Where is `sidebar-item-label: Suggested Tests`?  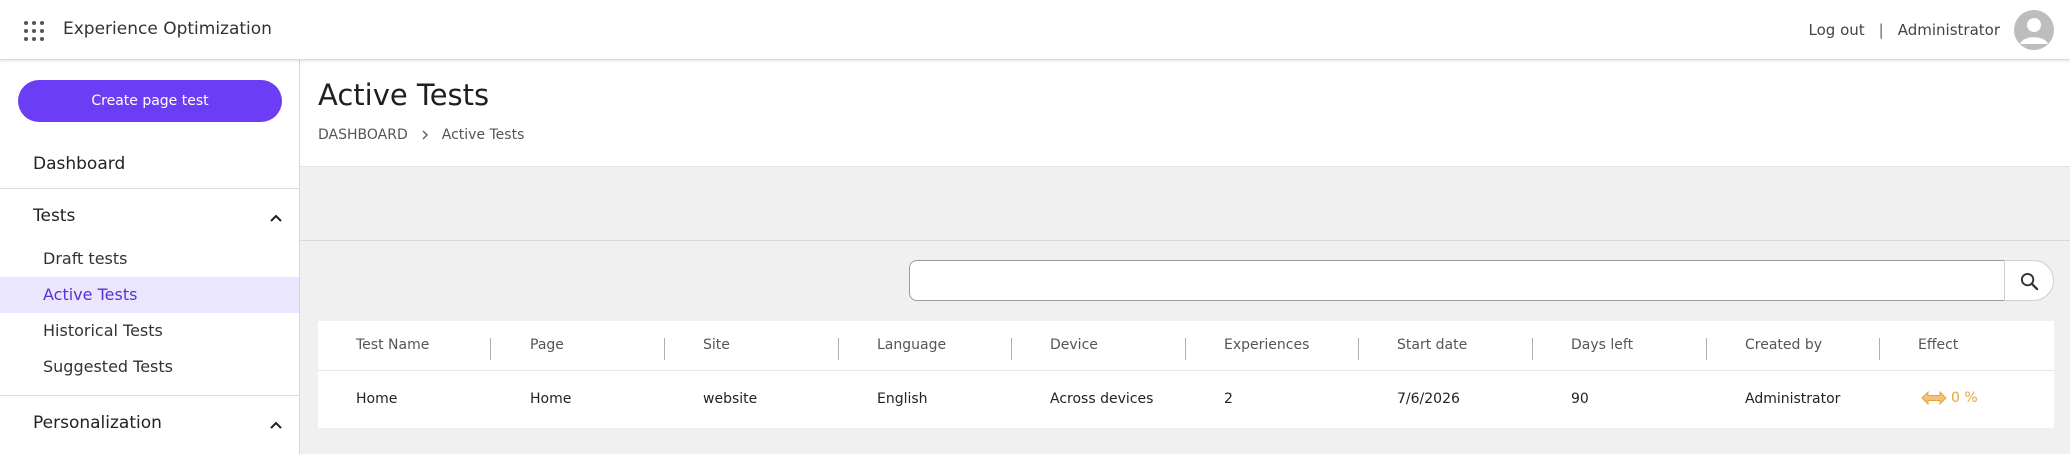 sidebar-item-label: Suggested Tests is located at coordinates (108, 366).